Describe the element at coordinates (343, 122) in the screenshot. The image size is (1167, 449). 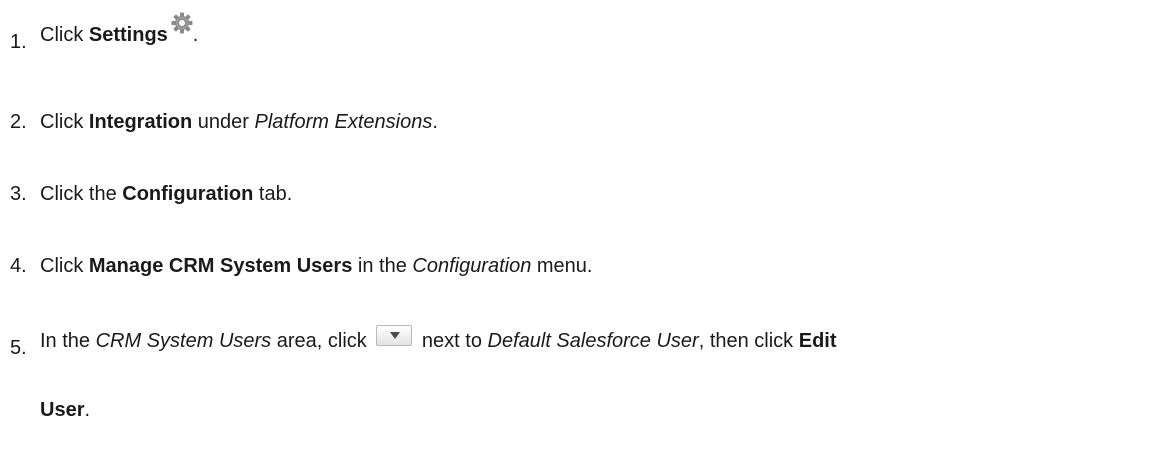
I see `platform-extensions-label: Platform Extensions` at that location.